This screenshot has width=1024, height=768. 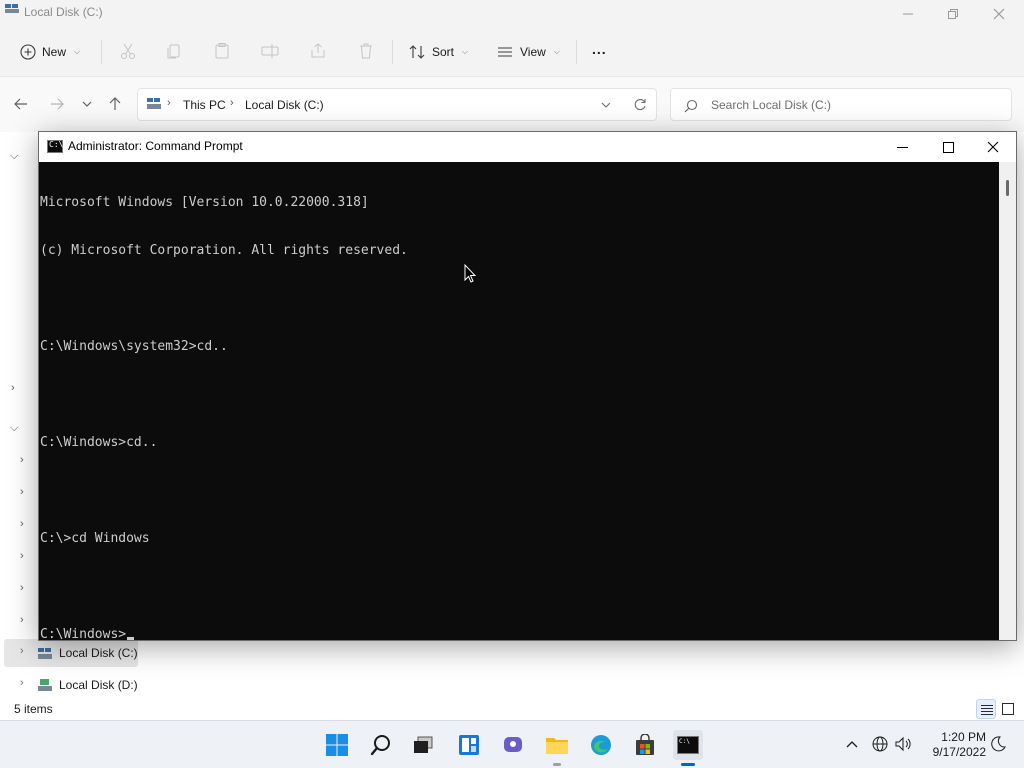 What do you see at coordinates (998, 744) in the screenshot?
I see `focus-assist-button` at bounding box center [998, 744].